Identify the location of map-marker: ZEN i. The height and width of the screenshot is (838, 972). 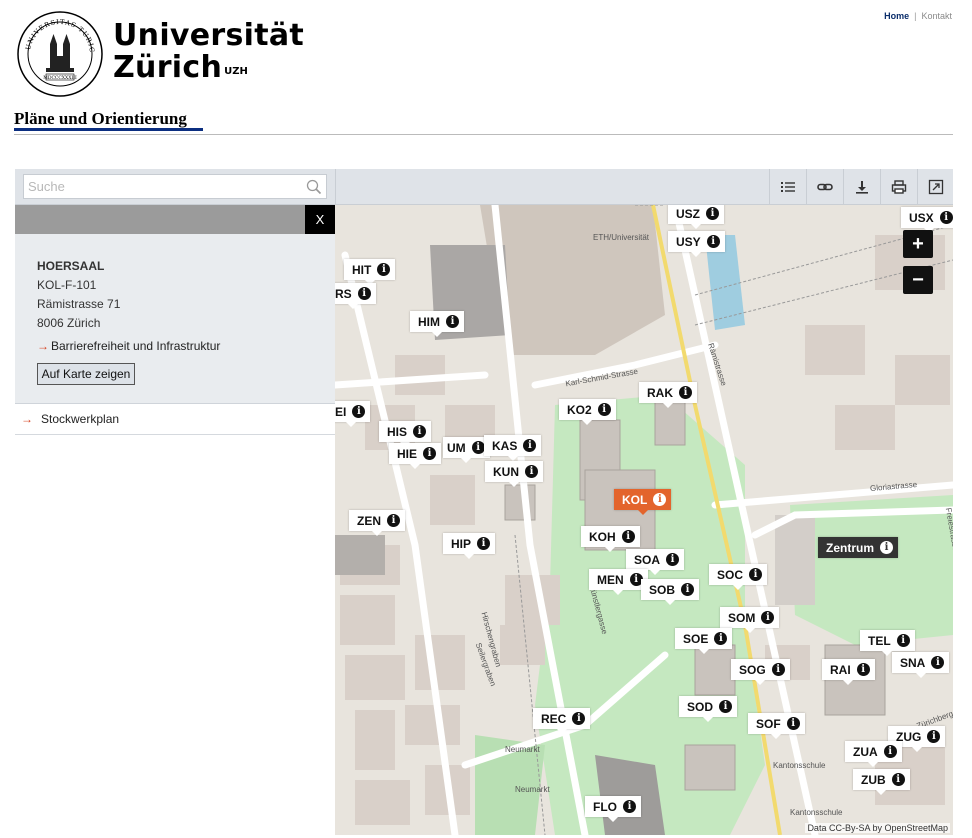
(377, 523).